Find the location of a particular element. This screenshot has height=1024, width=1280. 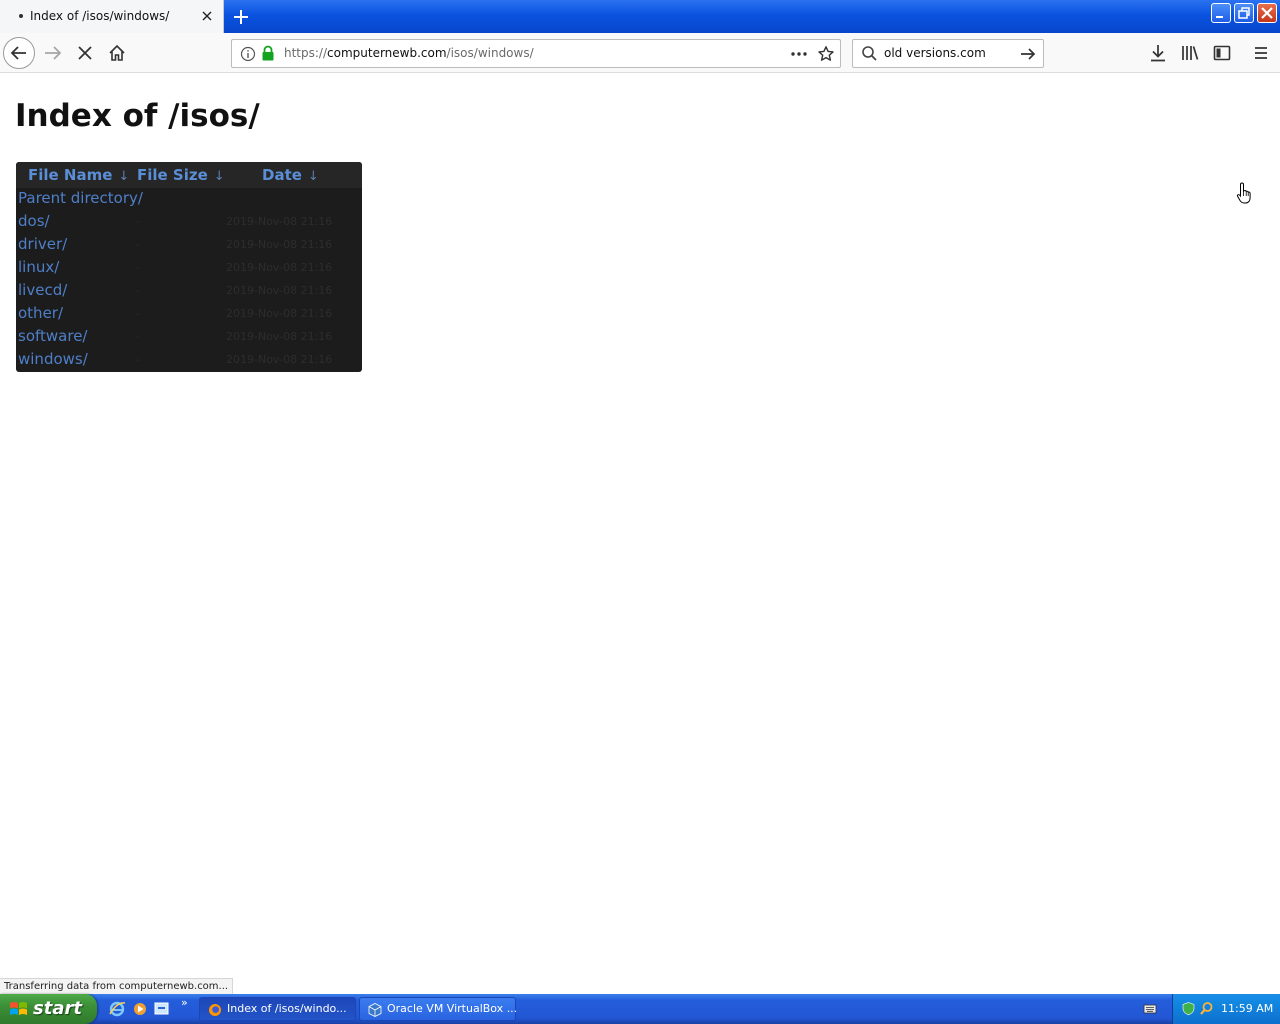

minimize-icon is located at coordinates (1219, 17).